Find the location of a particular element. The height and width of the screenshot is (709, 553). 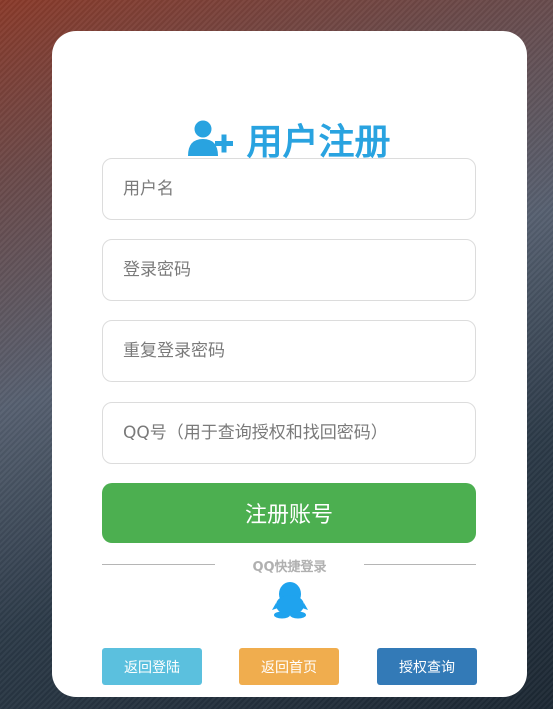

license-query-button: 授权查询 is located at coordinates (427, 666).